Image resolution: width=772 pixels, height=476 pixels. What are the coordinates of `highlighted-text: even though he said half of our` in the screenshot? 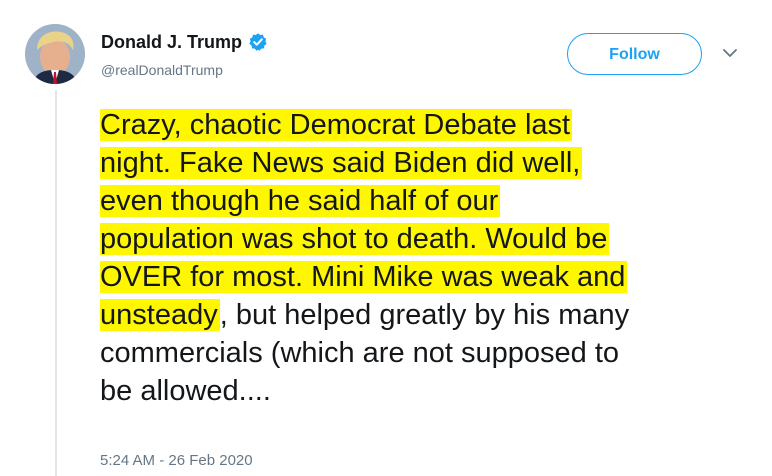 It's located at (300, 201).